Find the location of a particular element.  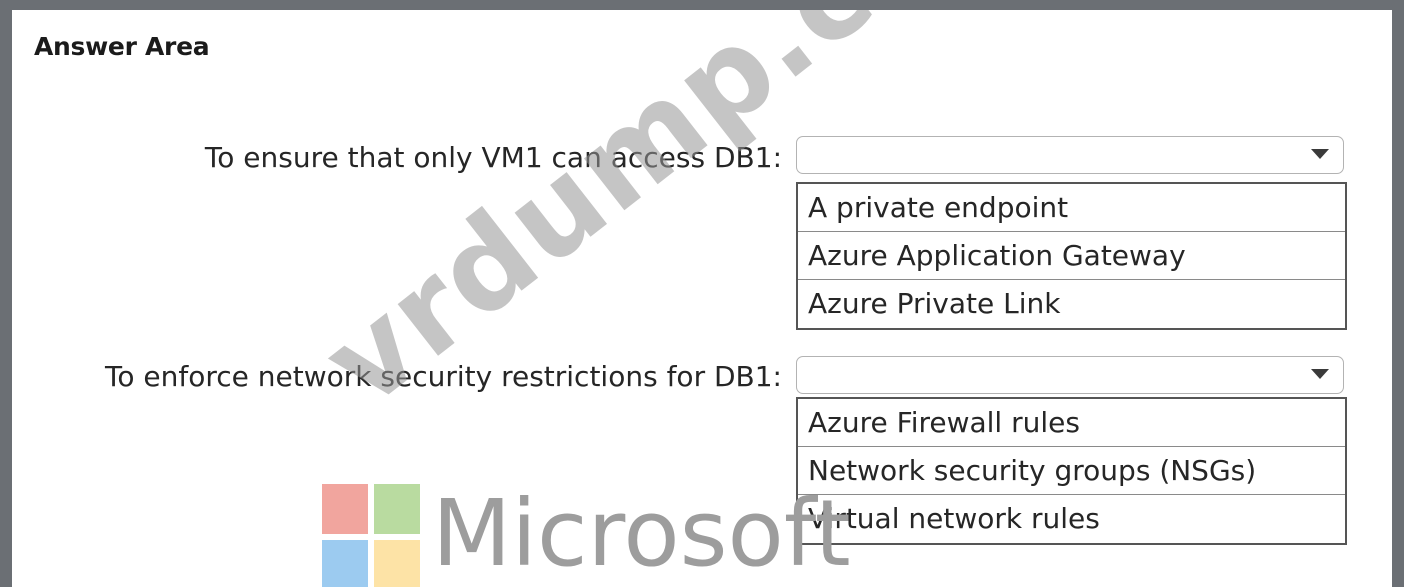

answer-area-title: Answer Area is located at coordinates (122, 46).